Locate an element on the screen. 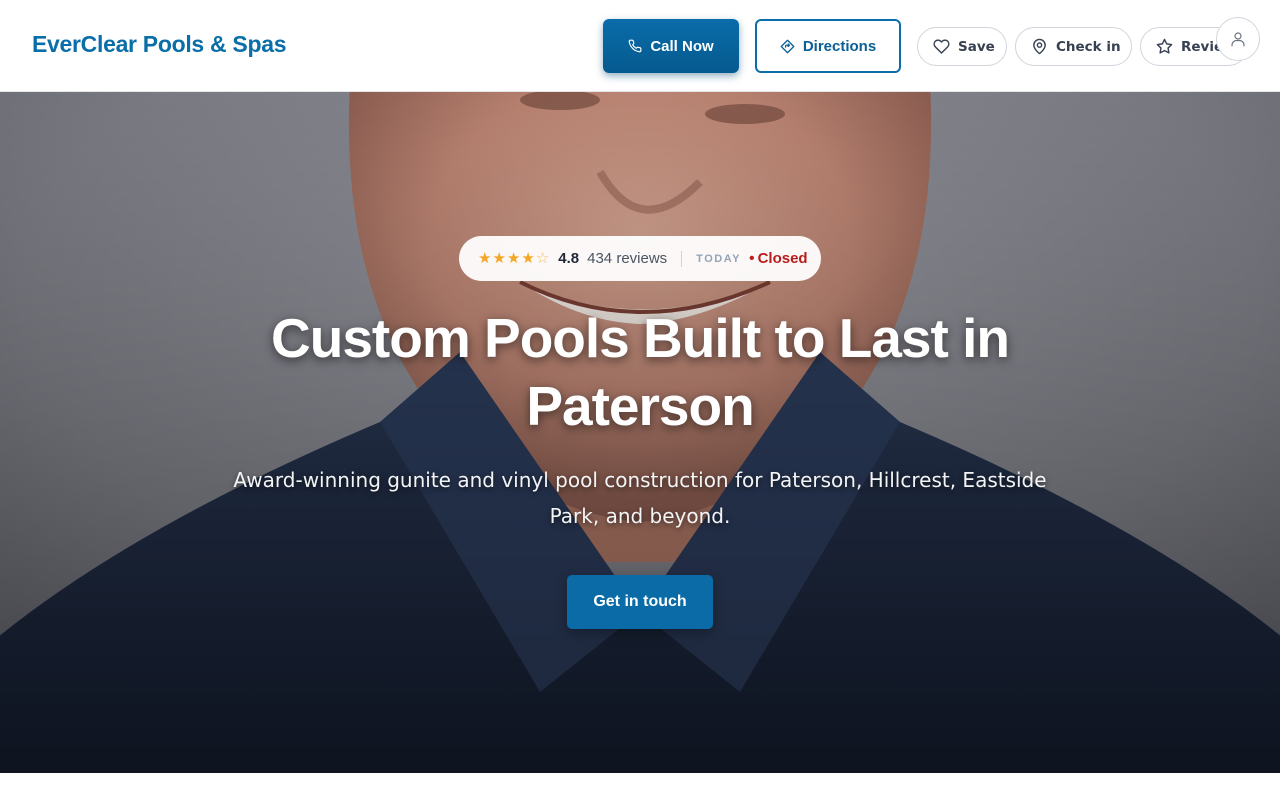 The width and height of the screenshot is (1280, 800). rating-value: 4.8 is located at coordinates (569, 258).